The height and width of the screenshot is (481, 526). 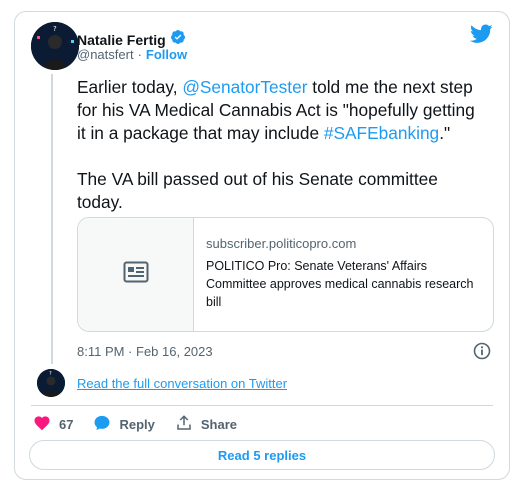 What do you see at coordinates (53, 424) in the screenshot?
I see `like-button: 67` at bounding box center [53, 424].